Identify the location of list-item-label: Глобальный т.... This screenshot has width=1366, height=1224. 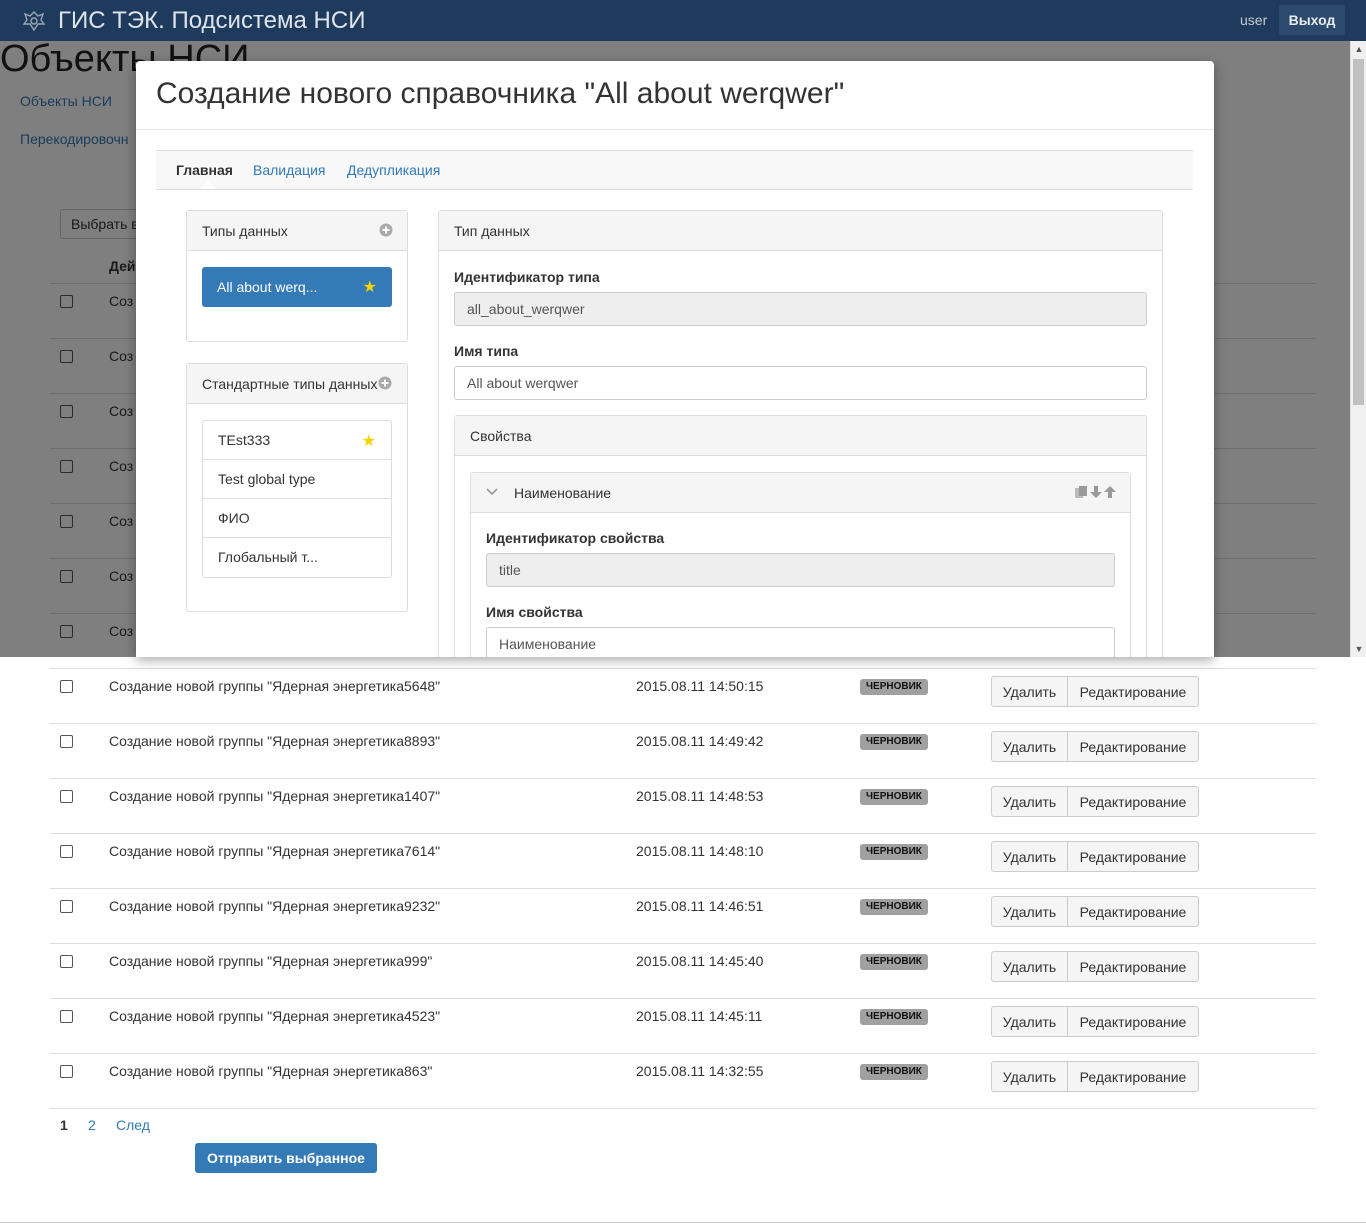
(268, 557).